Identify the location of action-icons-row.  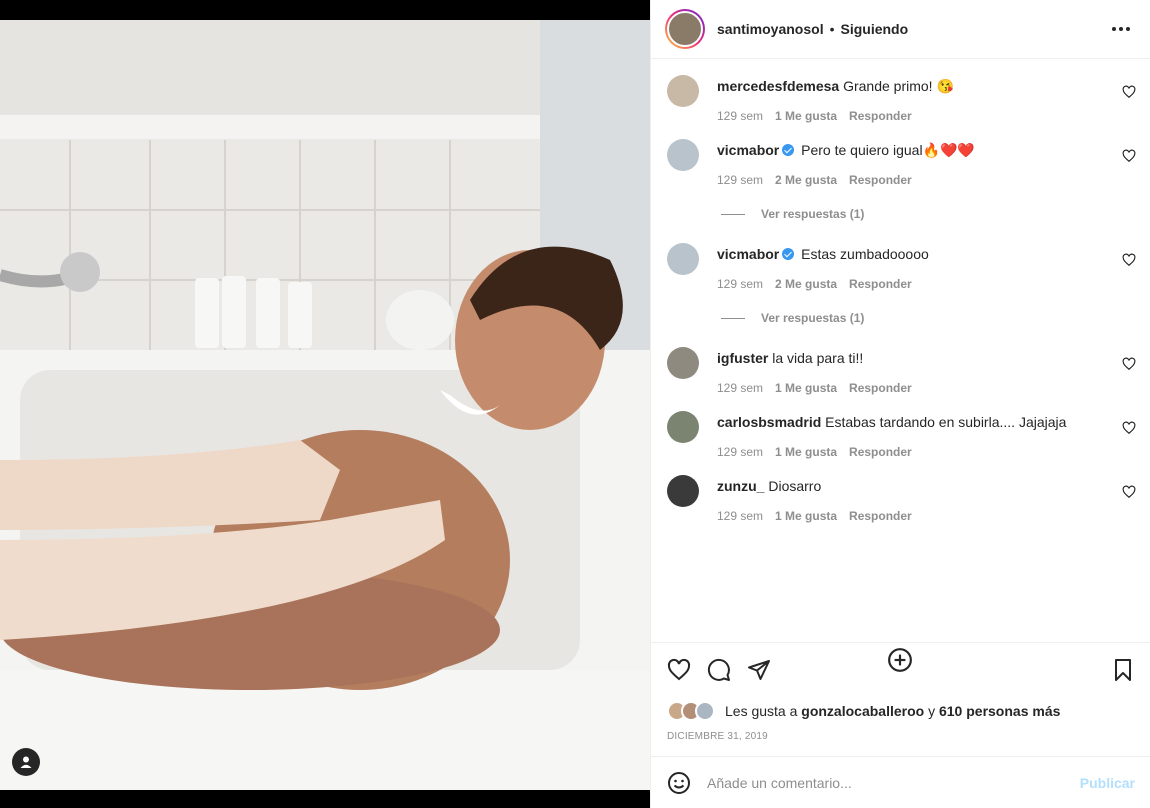
(901, 670).